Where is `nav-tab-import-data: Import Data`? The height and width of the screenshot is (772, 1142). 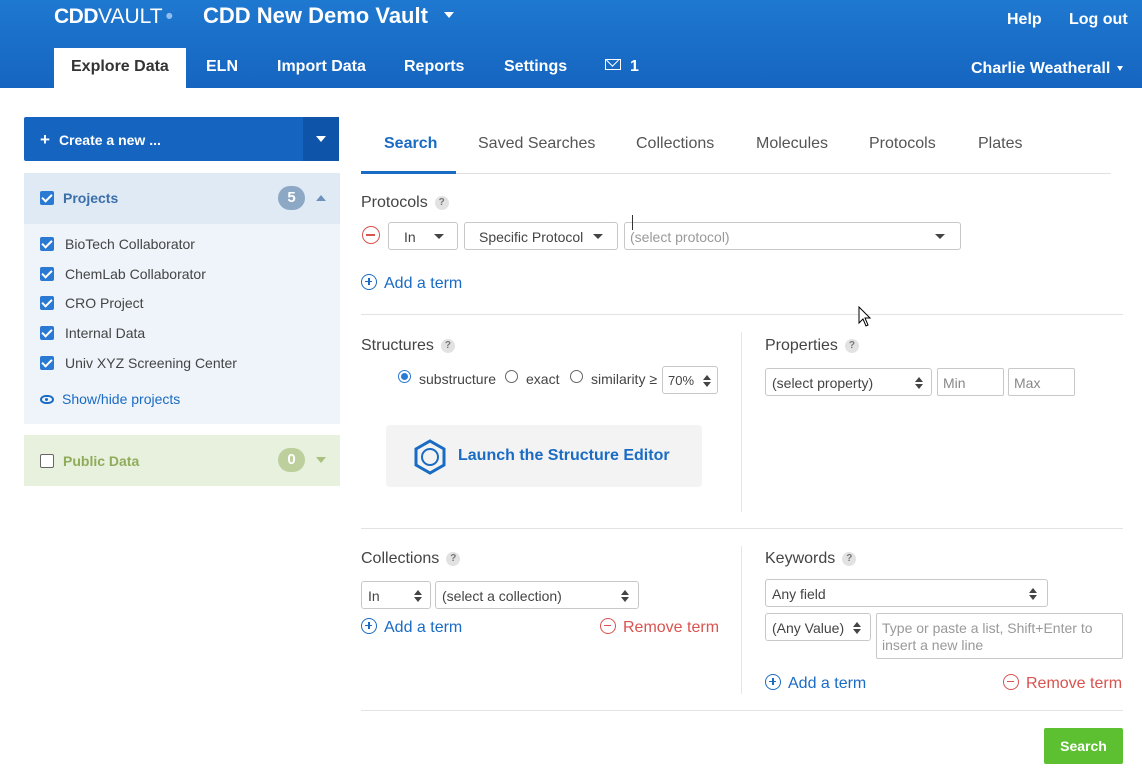 nav-tab-import-data: Import Data is located at coordinates (321, 68).